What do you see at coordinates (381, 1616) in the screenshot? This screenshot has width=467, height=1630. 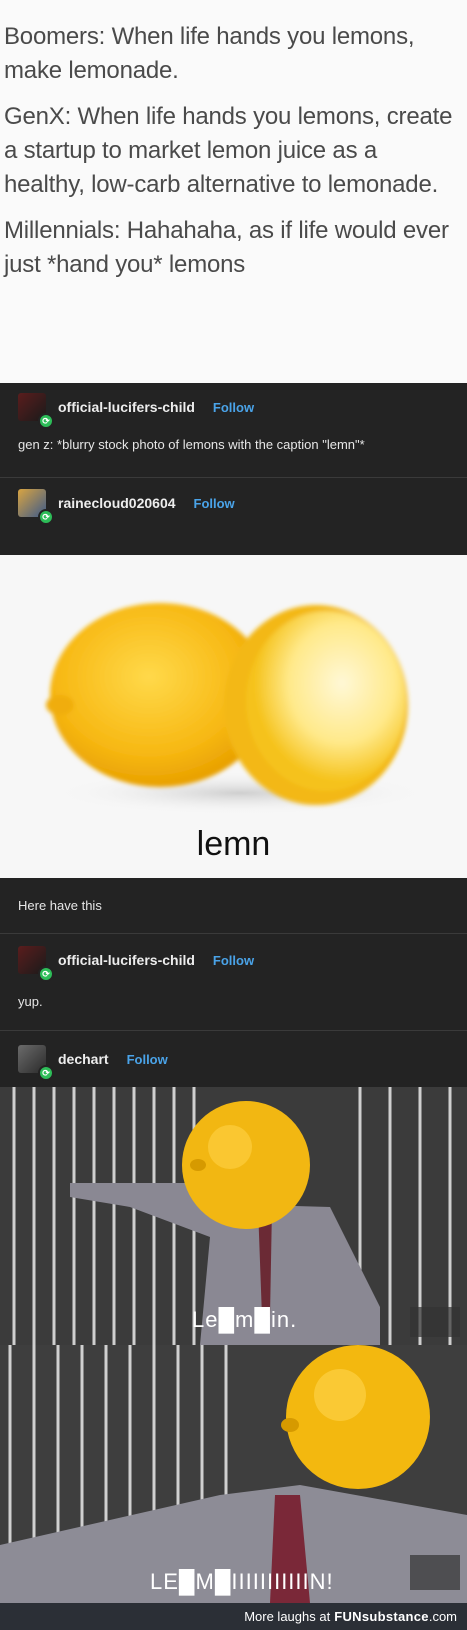 I see `footer-brand: FUNsubstance` at bounding box center [381, 1616].